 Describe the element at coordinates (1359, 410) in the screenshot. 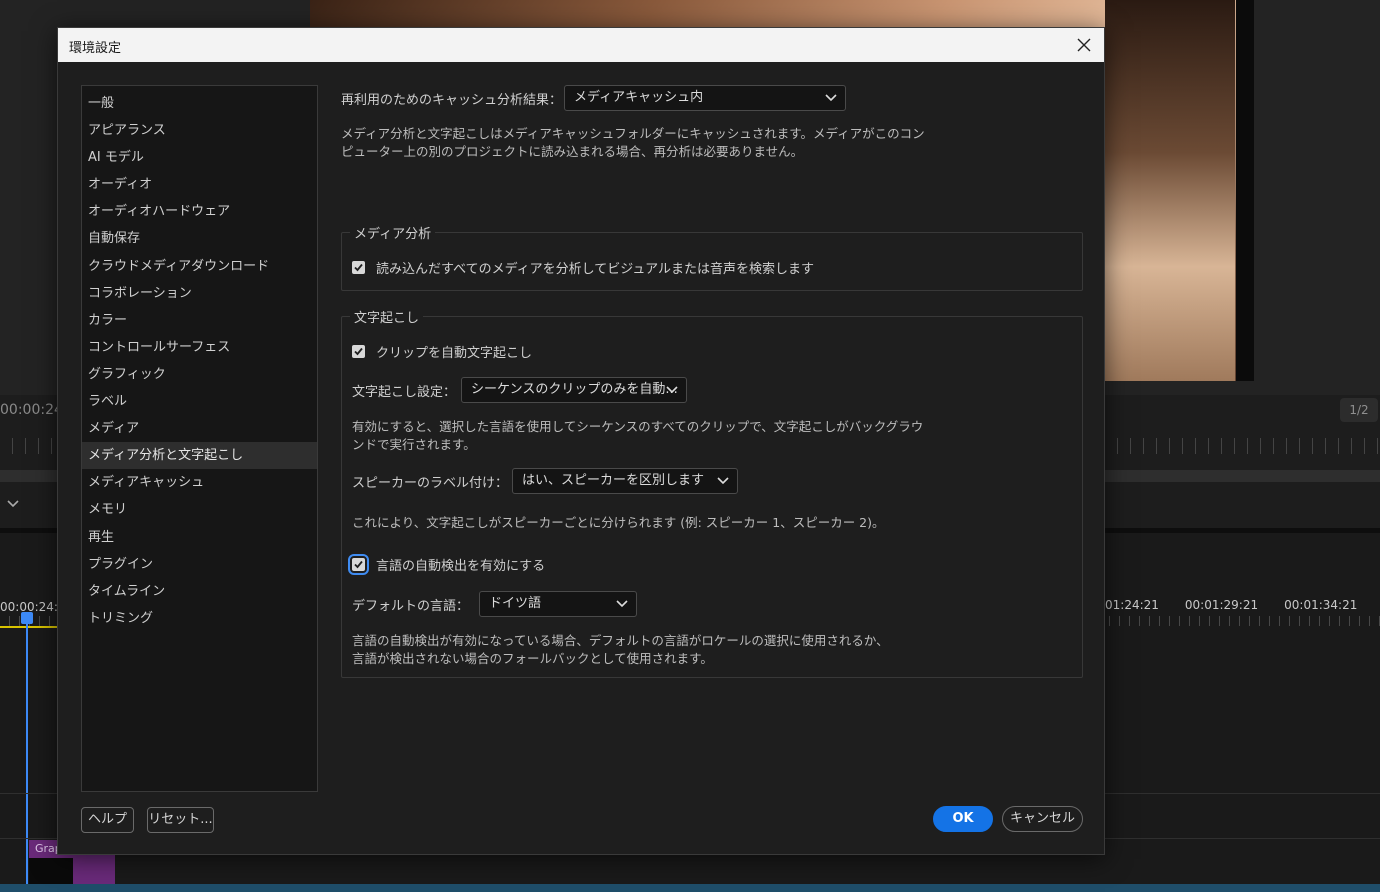

I see `page-indicator: 1/2` at that location.